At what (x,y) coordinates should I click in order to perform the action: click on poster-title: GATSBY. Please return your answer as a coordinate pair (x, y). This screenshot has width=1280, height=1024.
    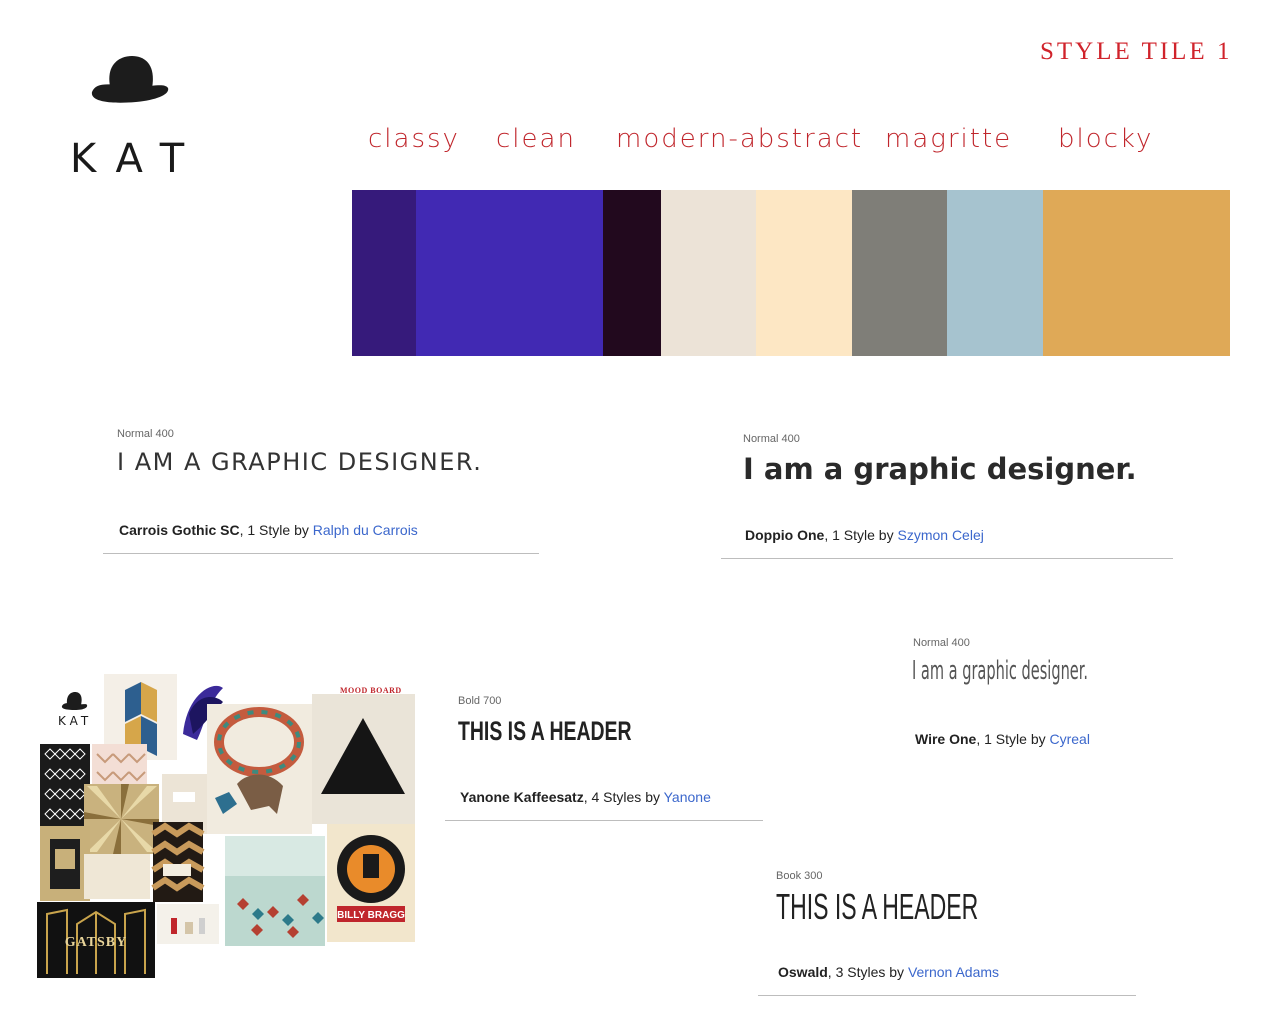
    Looking at the image, I should click on (96, 942).